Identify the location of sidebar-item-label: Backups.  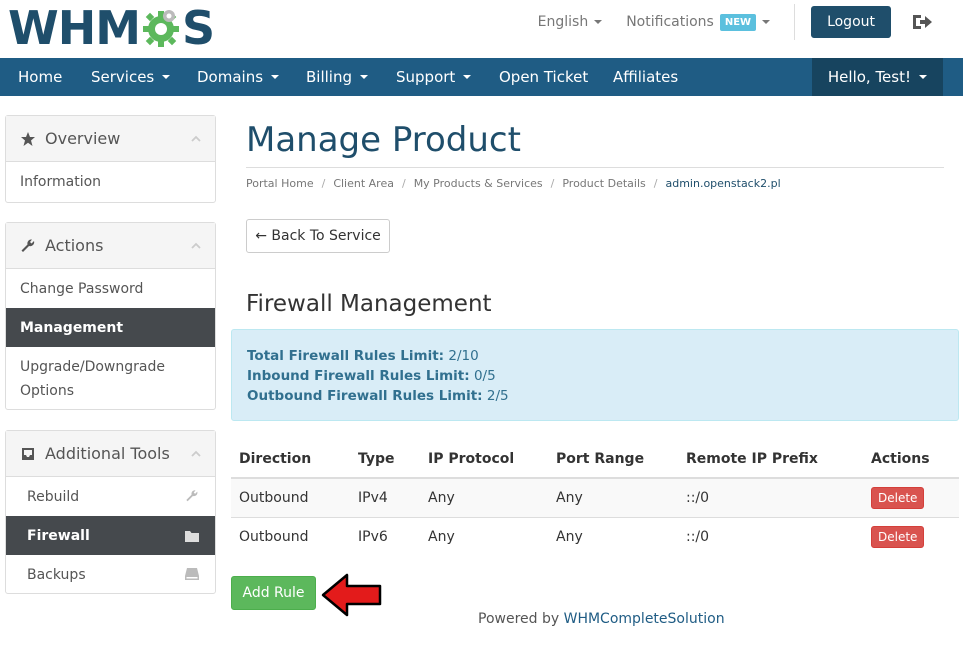
(56, 574).